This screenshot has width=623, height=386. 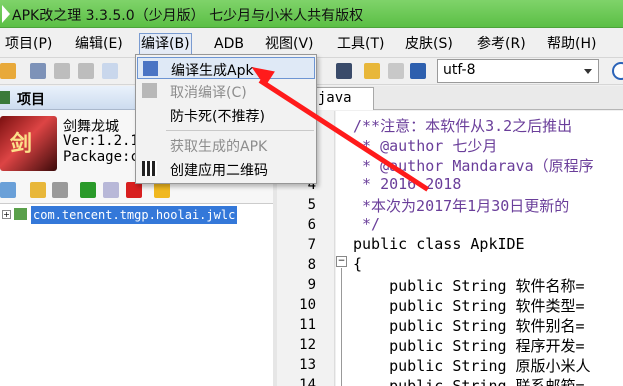 What do you see at coordinates (217, 117) in the screenshot?
I see `menu-item-label: 防卡死(不推荐)` at bounding box center [217, 117].